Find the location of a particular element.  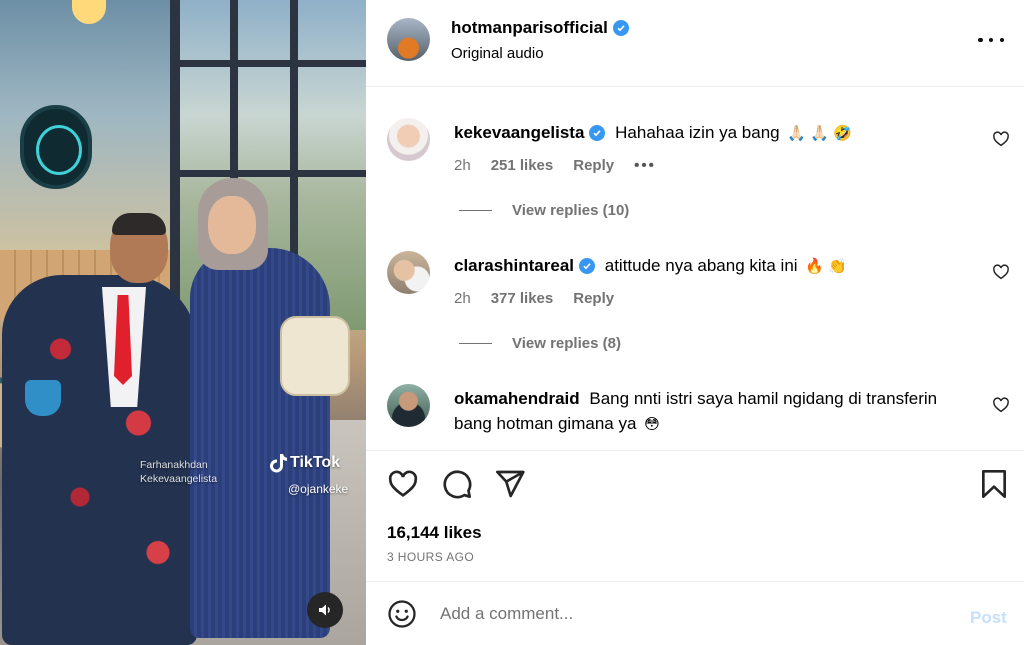

commenter-username: okamahendraid is located at coordinates (517, 398).